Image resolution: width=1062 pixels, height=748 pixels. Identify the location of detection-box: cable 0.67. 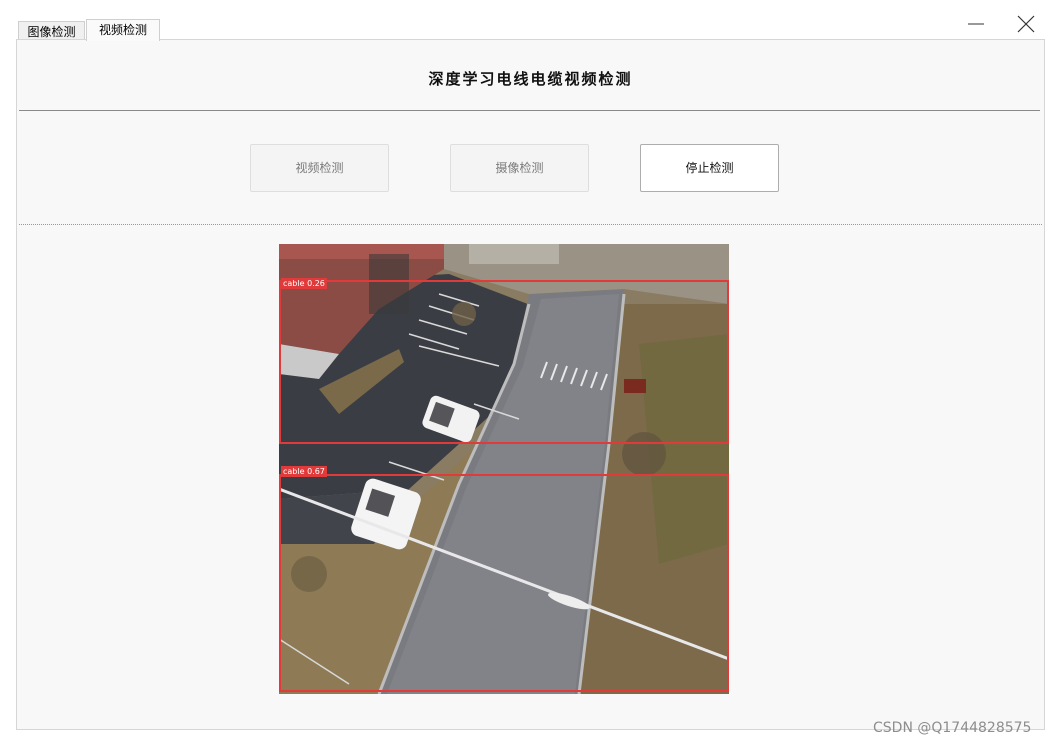
(504, 579).